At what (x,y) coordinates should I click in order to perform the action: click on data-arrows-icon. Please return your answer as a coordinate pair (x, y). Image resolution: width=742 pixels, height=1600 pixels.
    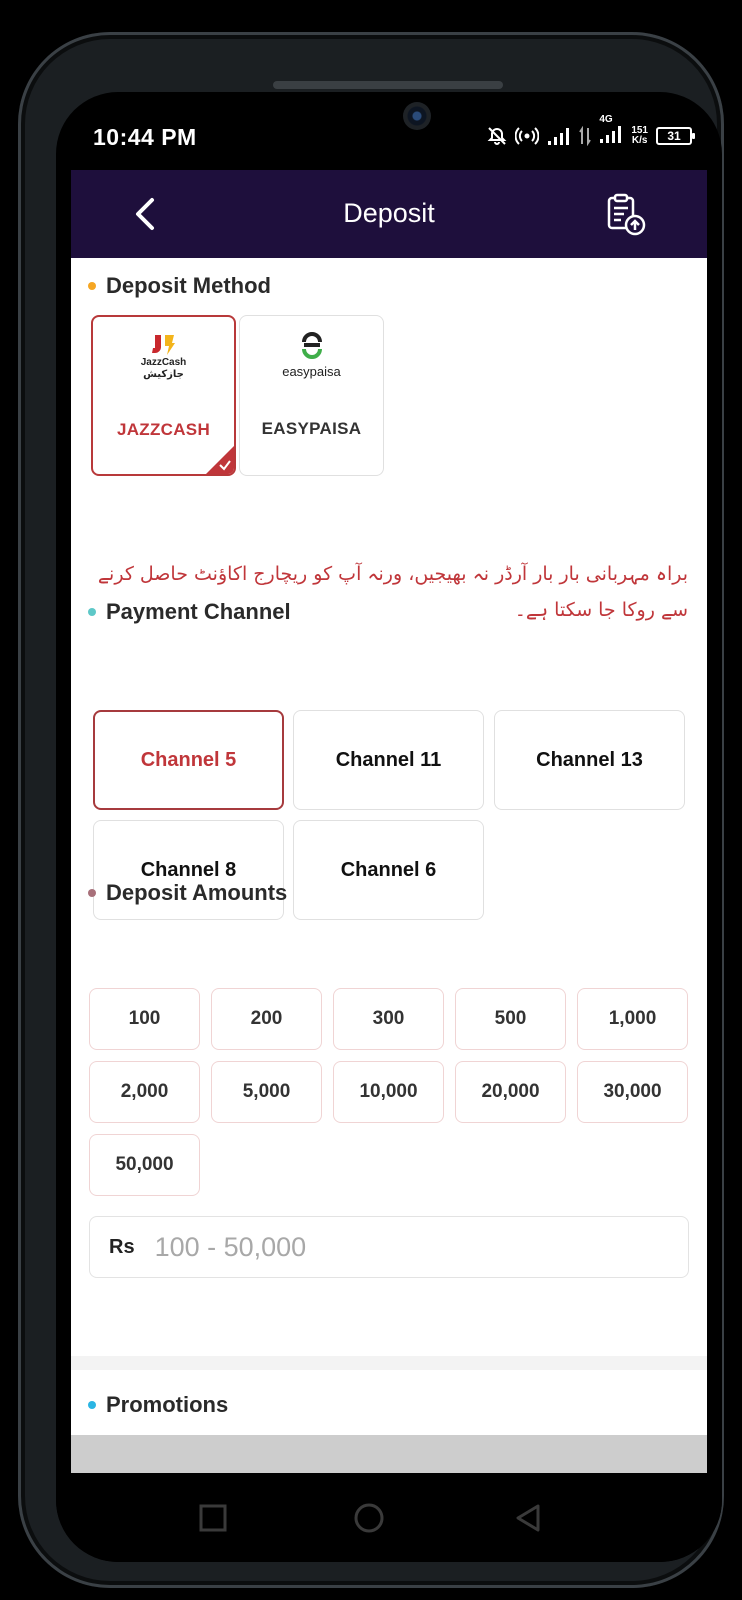
    Looking at the image, I should click on (585, 135).